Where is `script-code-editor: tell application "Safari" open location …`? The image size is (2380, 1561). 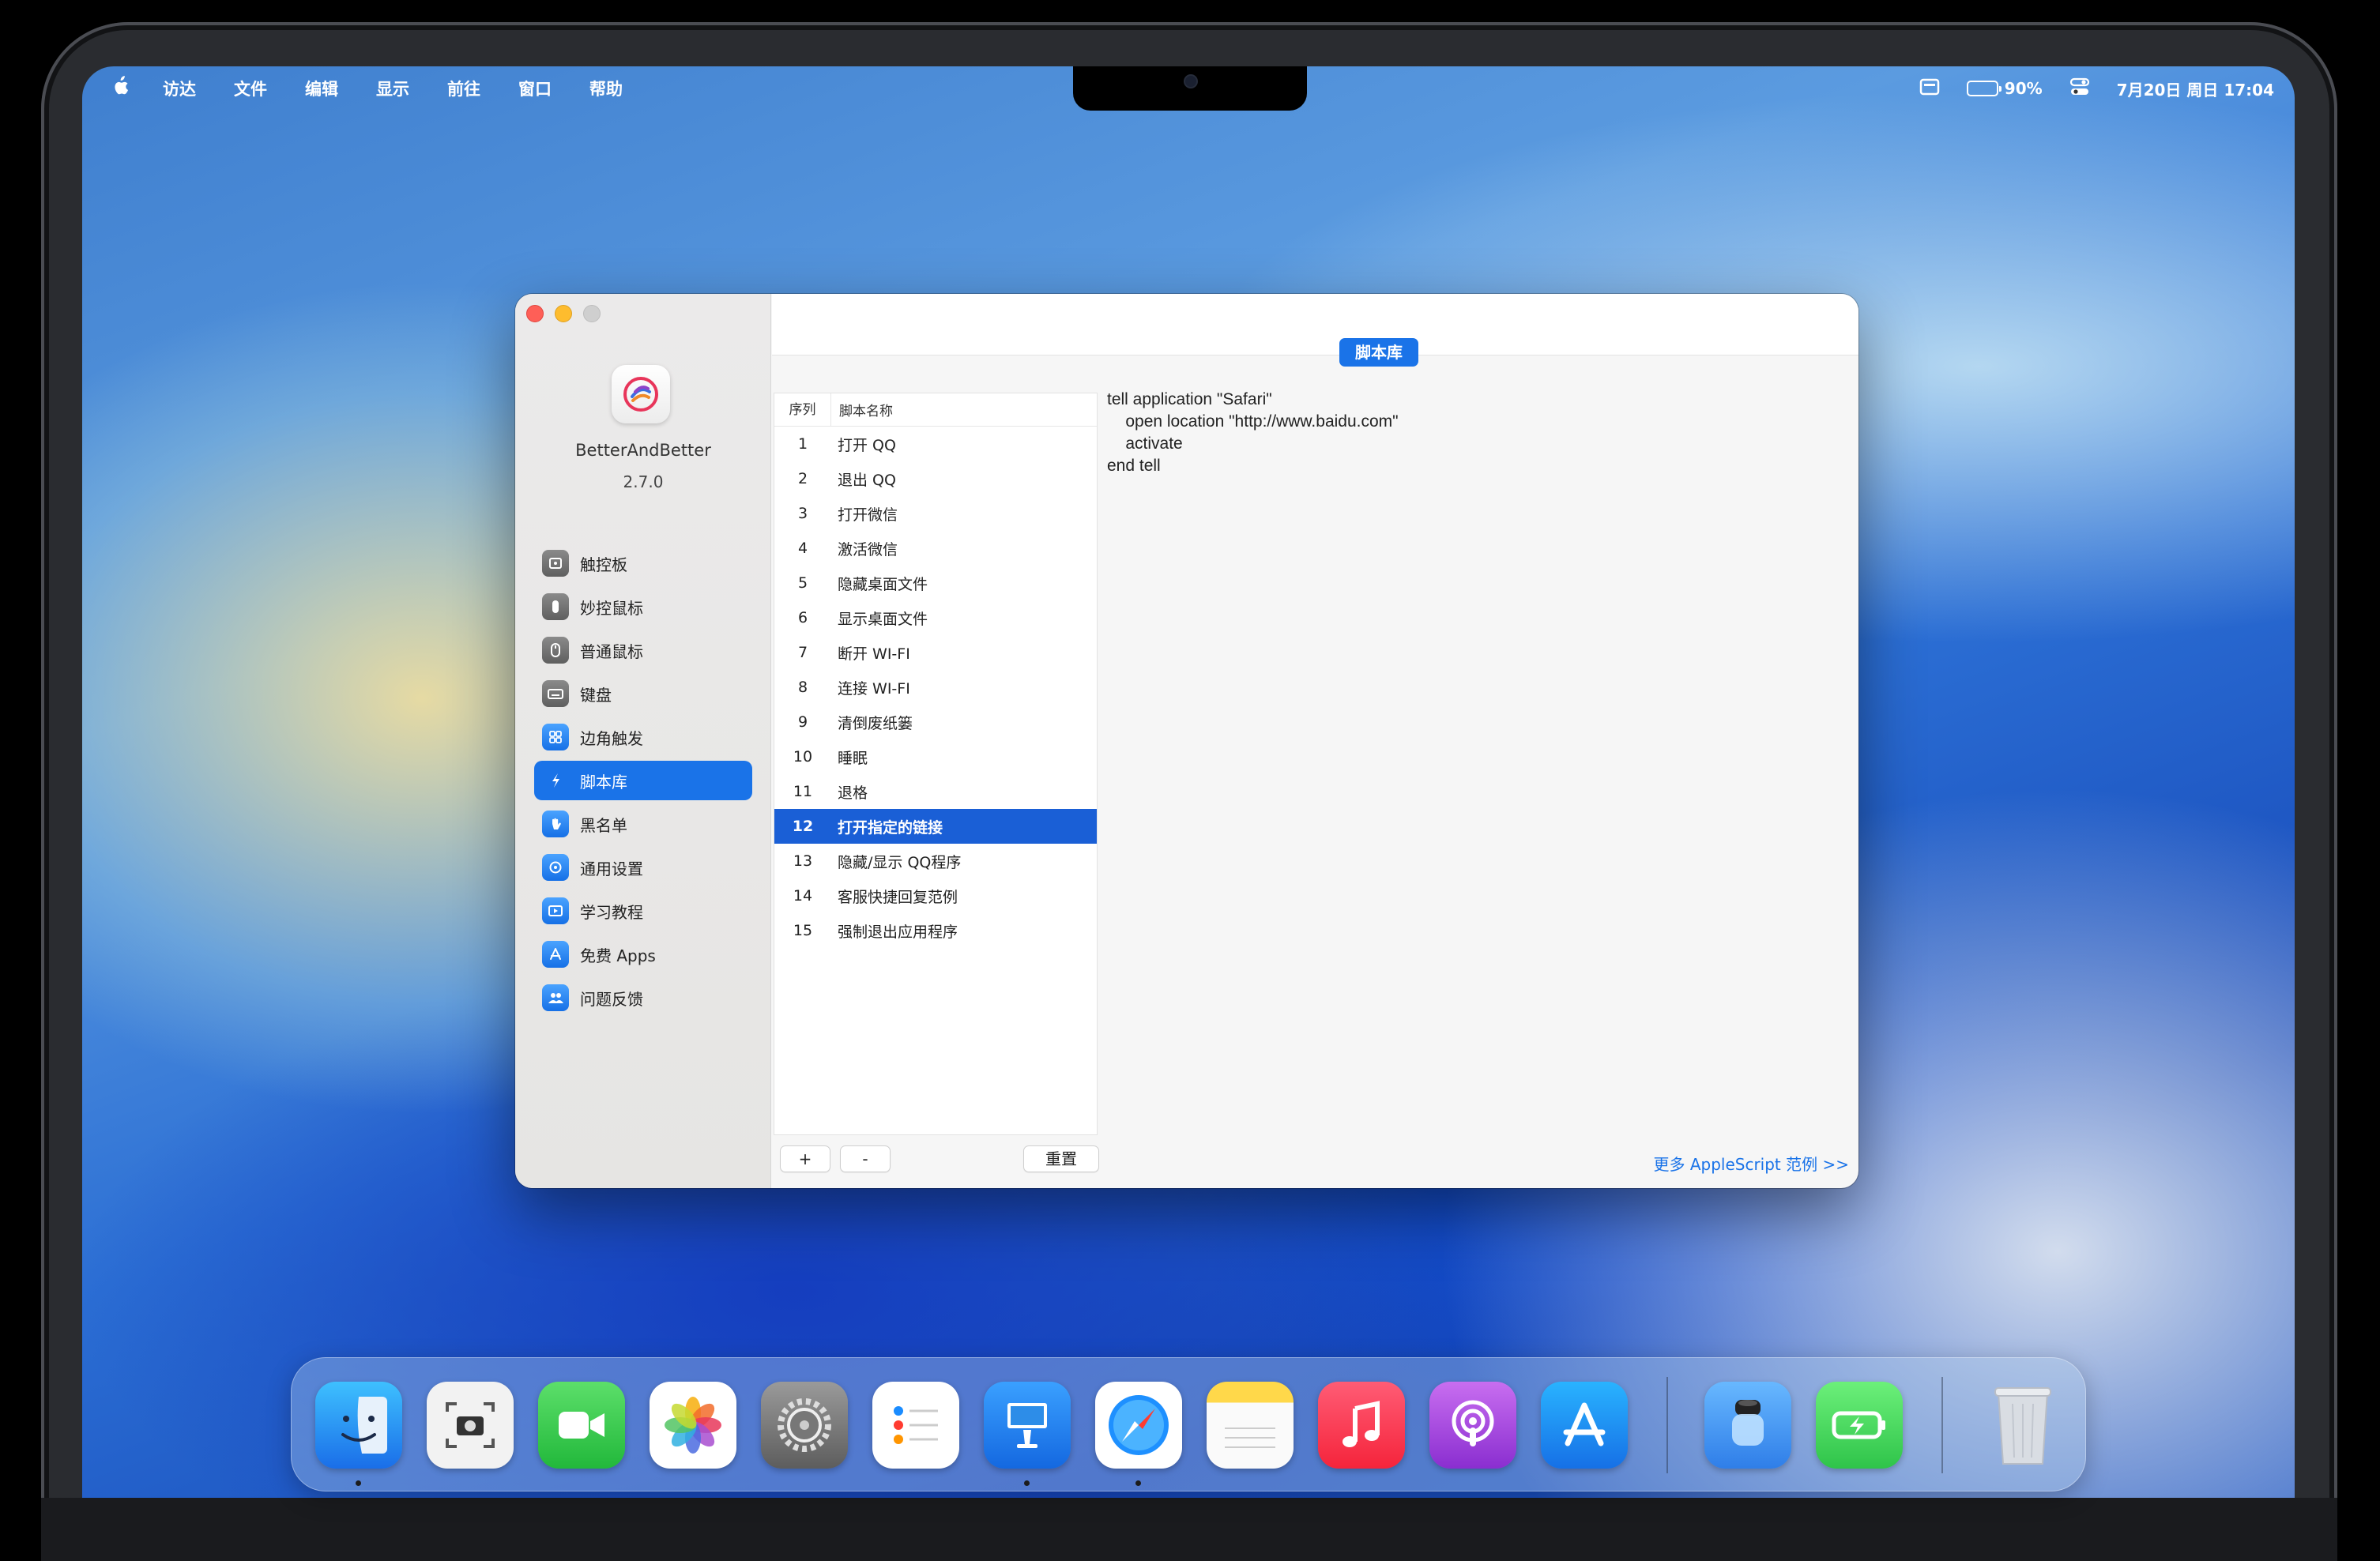 script-code-editor: tell application "Safari" open location … is located at coordinates (1253, 433).